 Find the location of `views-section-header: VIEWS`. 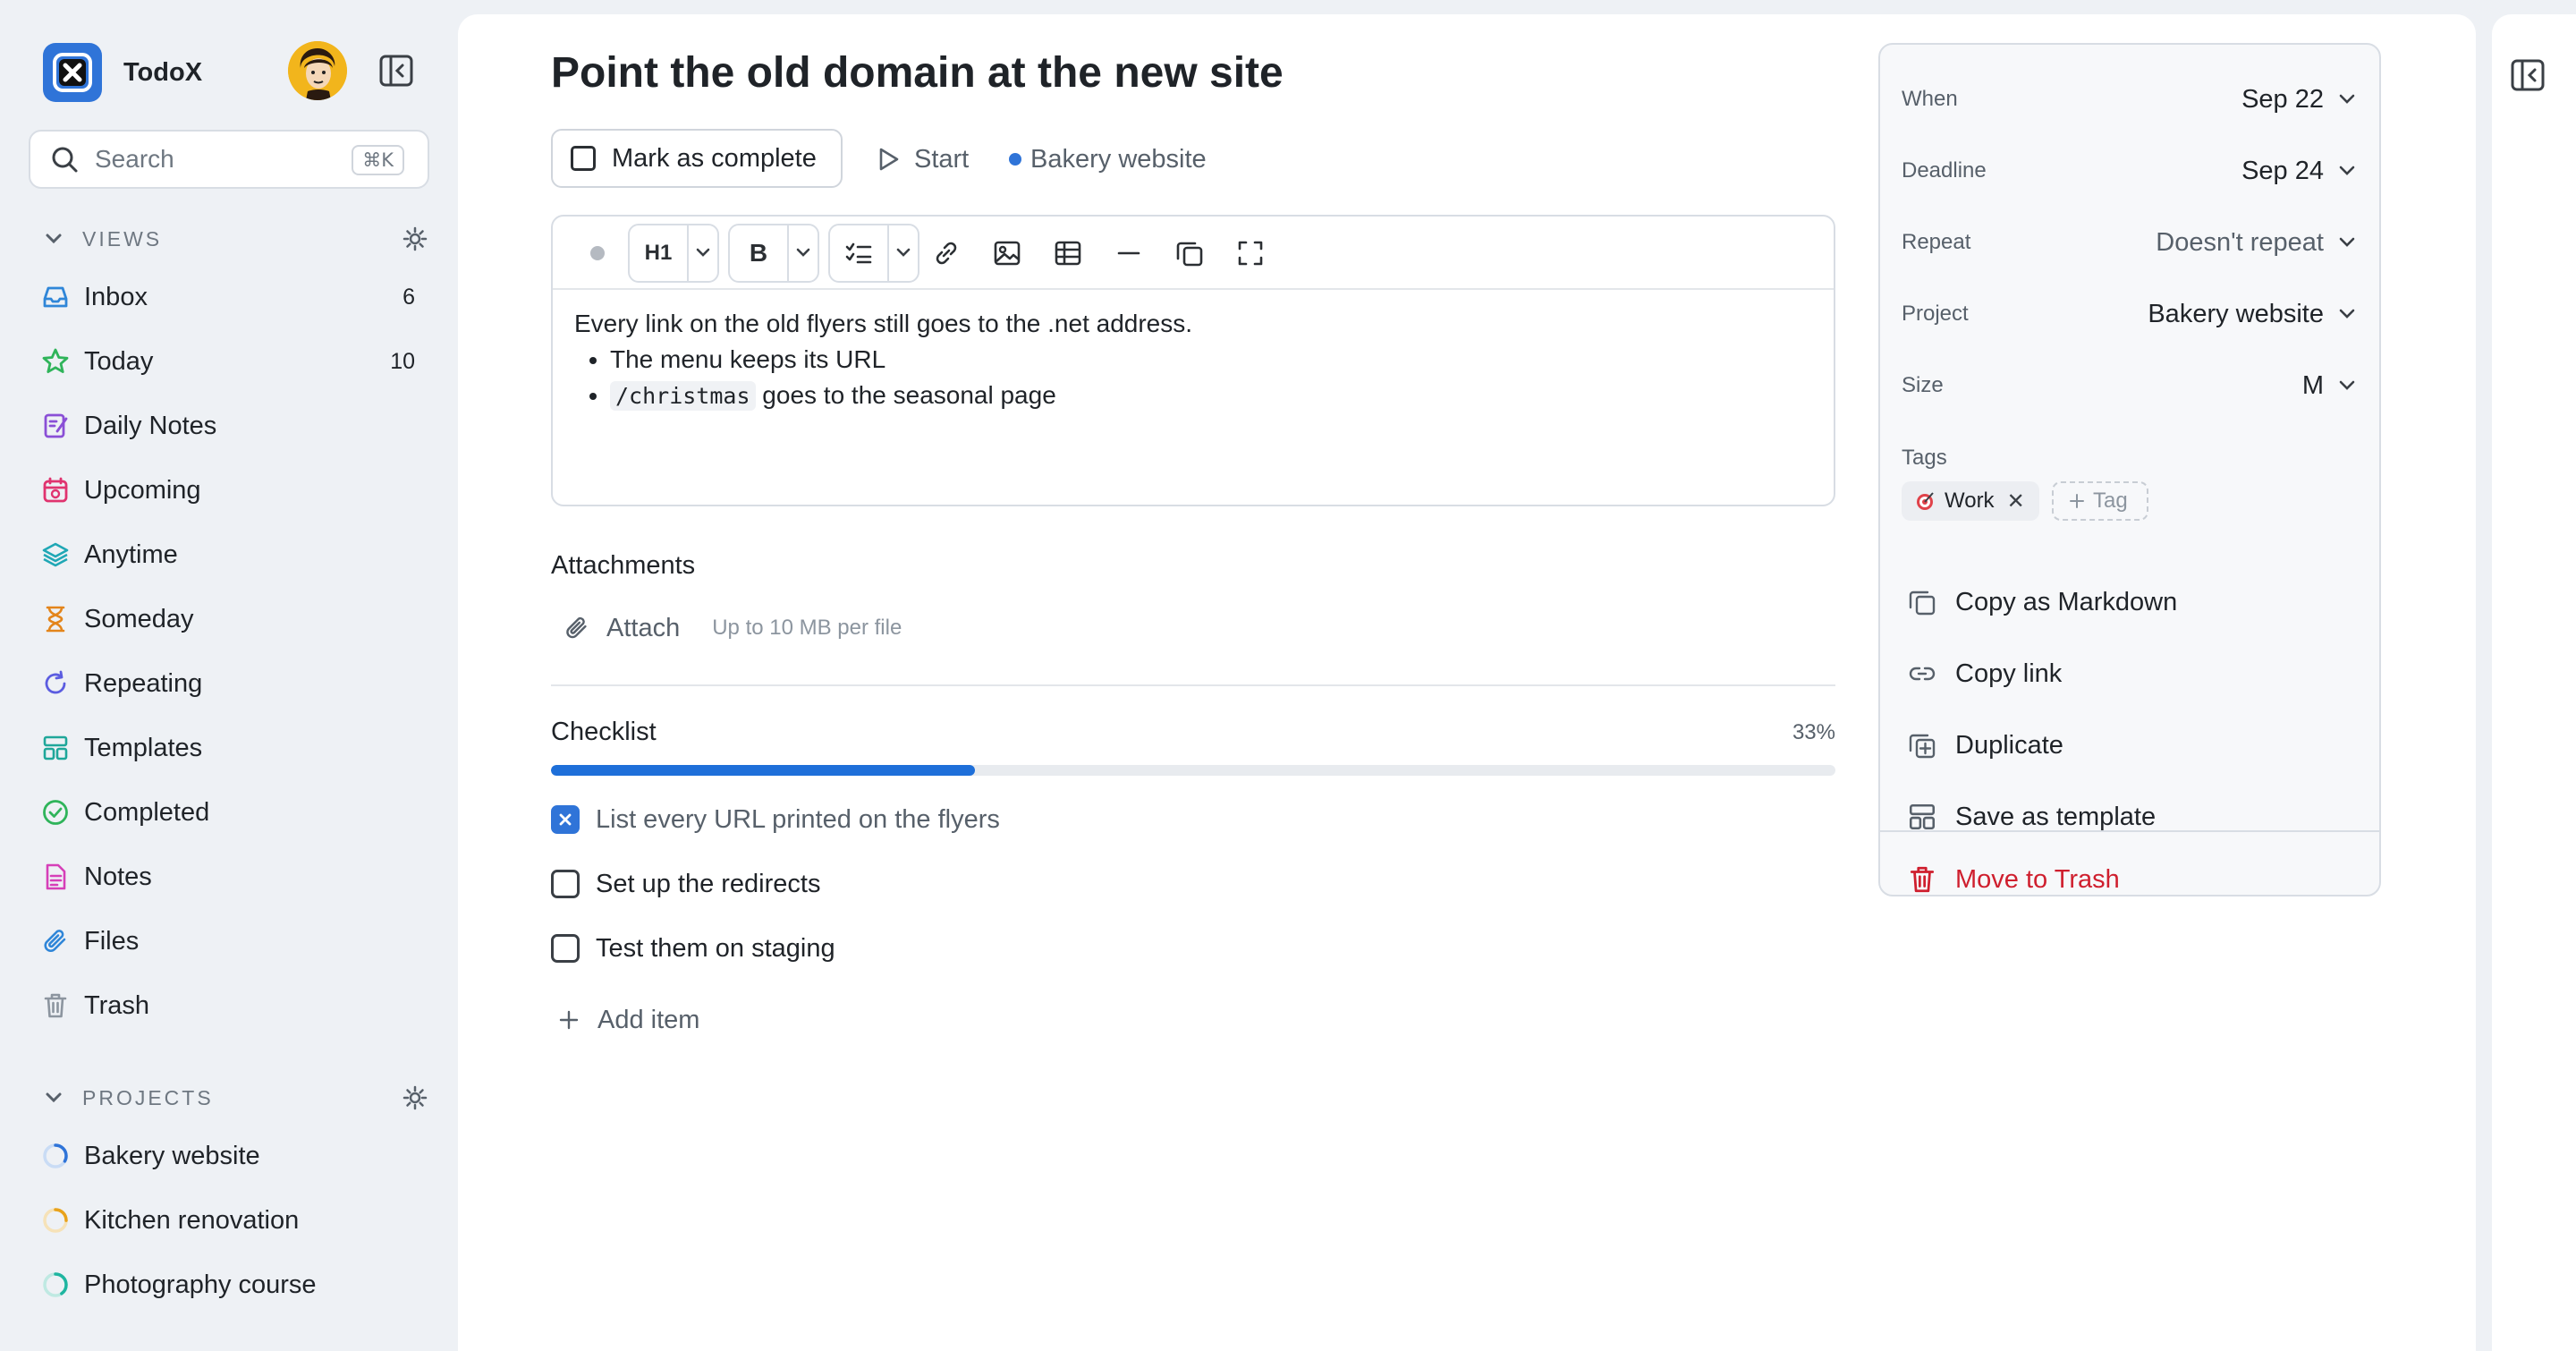

views-section-header: VIEWS is located at coordinates (235, 239).